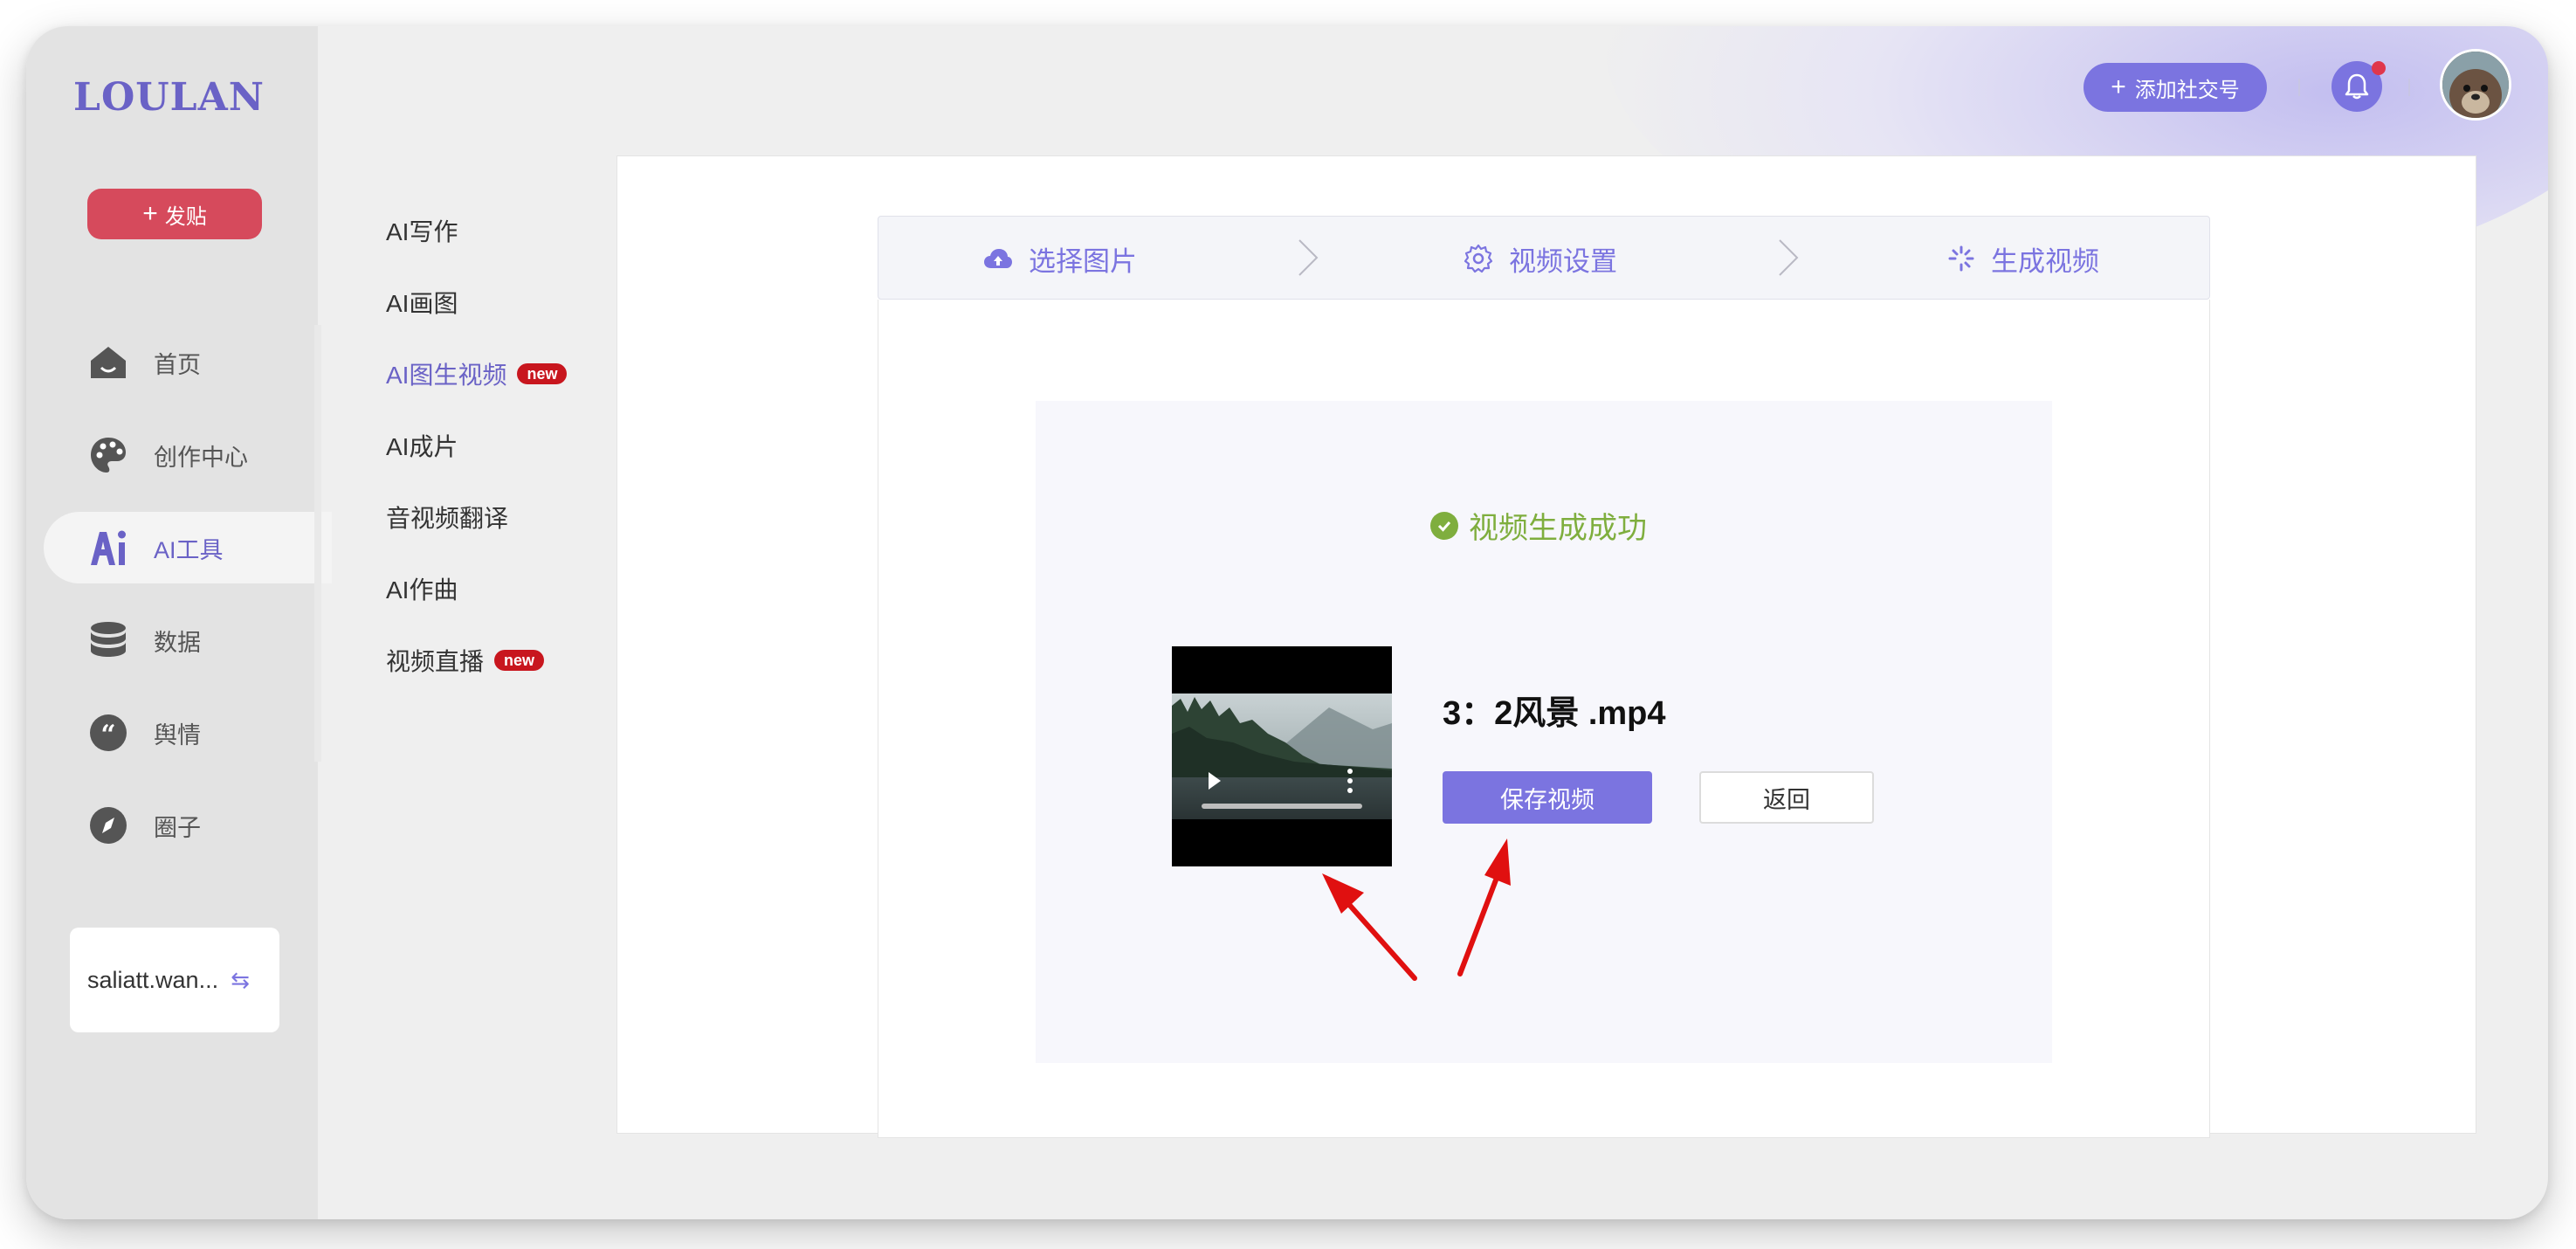 This screenshot has width=2576, height=1249. I want to click on sidebar-item-label: AI工具, so click(189, 549).